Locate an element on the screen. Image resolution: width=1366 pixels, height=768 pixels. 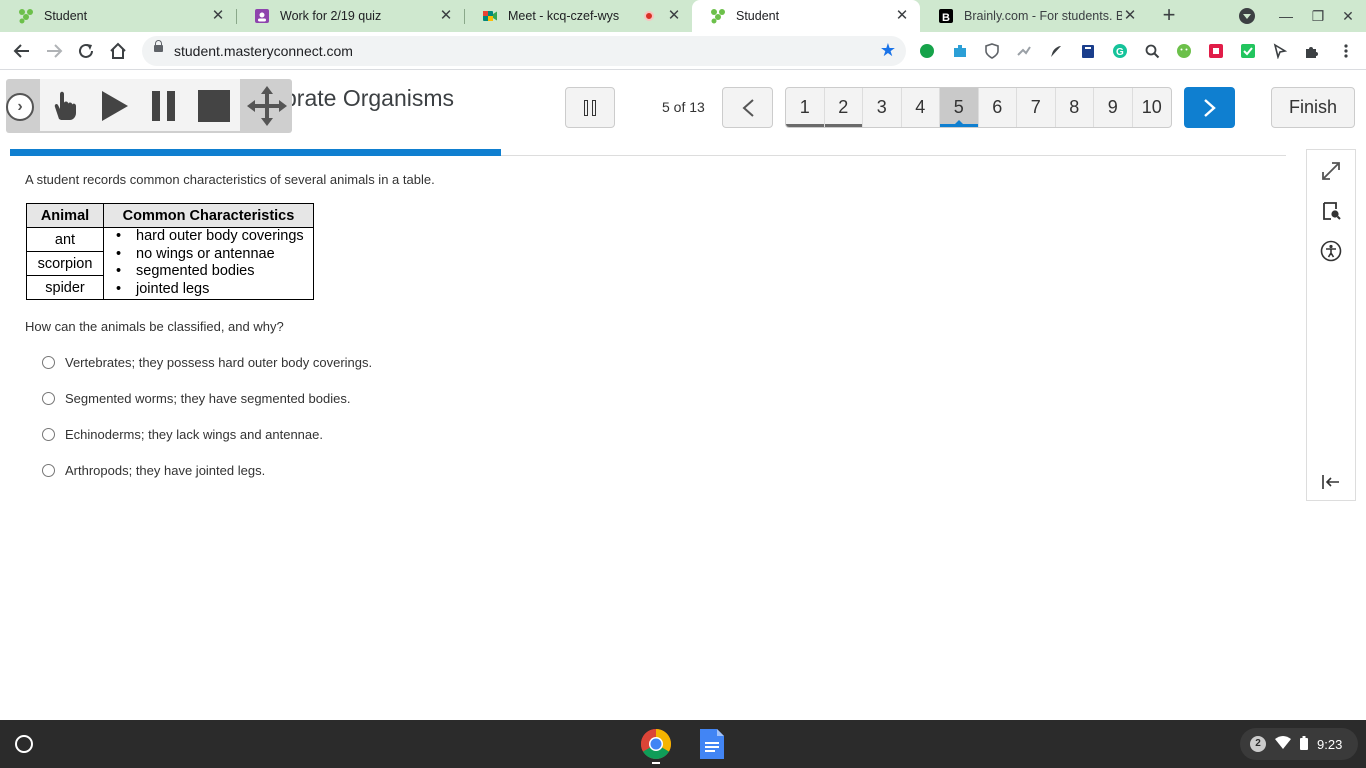
expand-chevron-icon: › is located at coordinates (20, 107).